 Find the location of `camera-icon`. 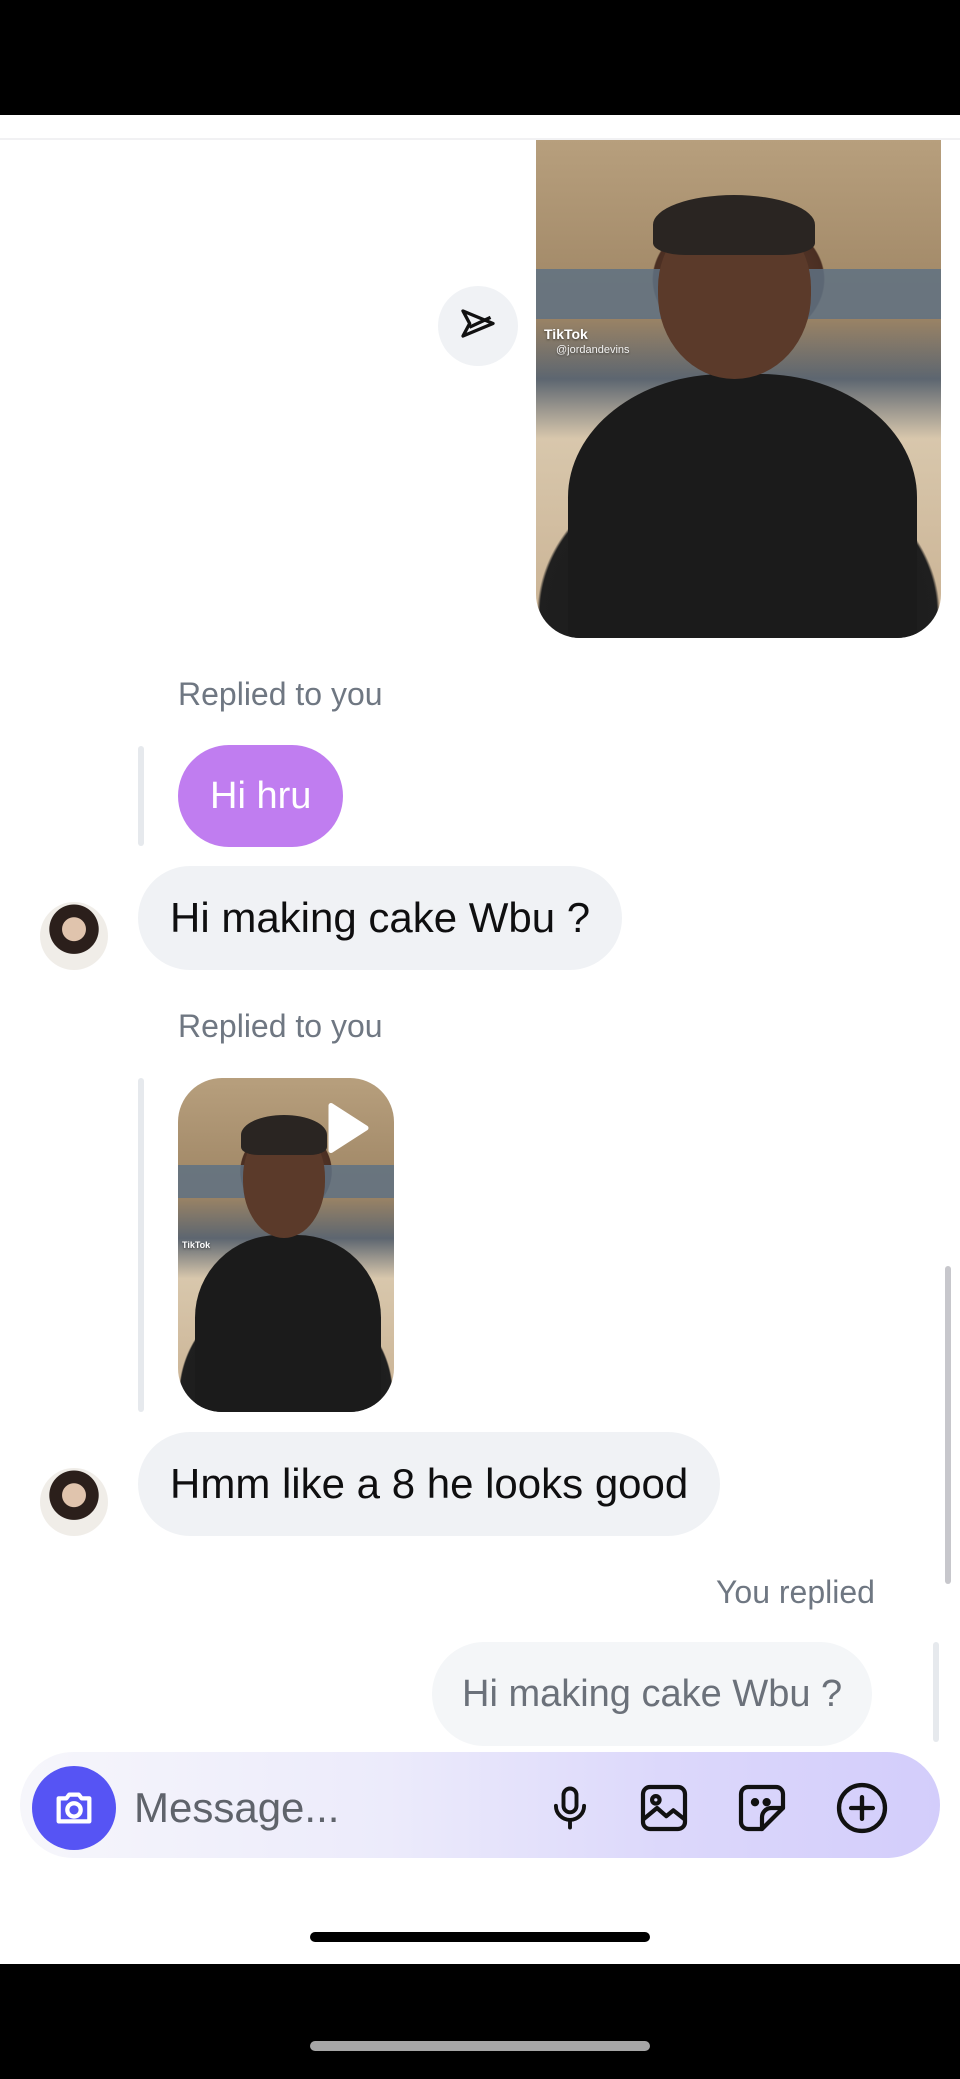

camera-icon is located at coordinates (74, 1808).